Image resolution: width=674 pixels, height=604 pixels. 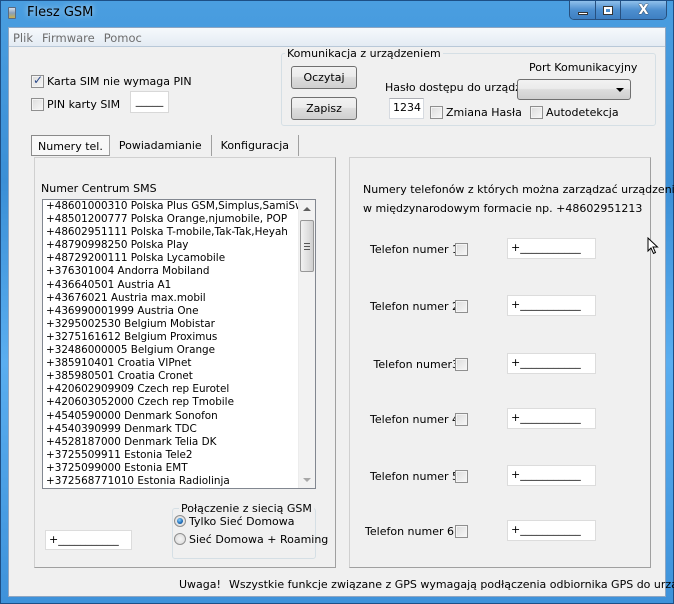 I want to click on port-label: Port Komunikacyjny, so click(x=583, y=67).